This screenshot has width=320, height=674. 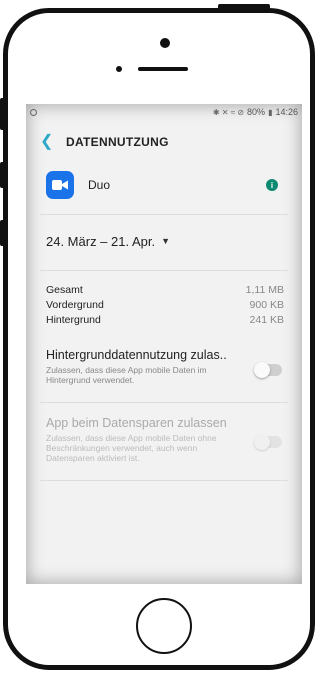 I want to click on battery-level: 80%, so click(x=256, y=112).